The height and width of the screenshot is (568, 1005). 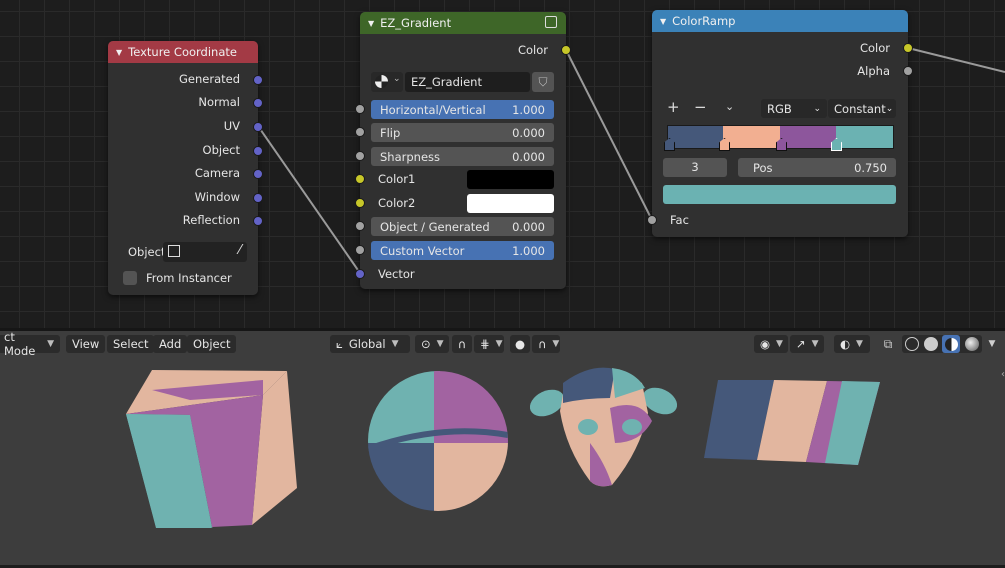 I want to click on texture-coordinate-header: ▼ Texture Coordinate, so click(x=183, y=52).